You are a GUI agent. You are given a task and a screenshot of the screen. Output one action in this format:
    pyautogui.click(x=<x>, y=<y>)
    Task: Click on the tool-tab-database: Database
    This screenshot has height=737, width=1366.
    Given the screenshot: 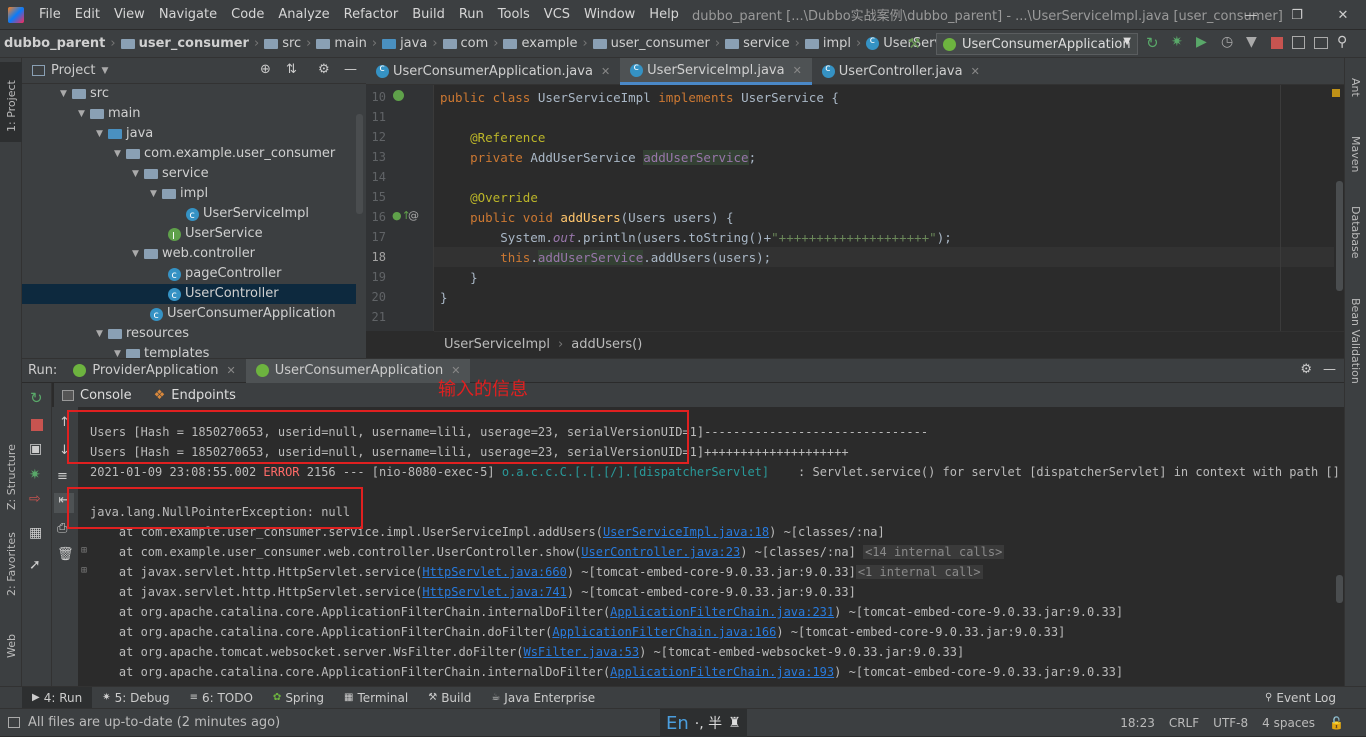 What is the action you would take?
    pyautogui.click(x=1355, y=232)
    